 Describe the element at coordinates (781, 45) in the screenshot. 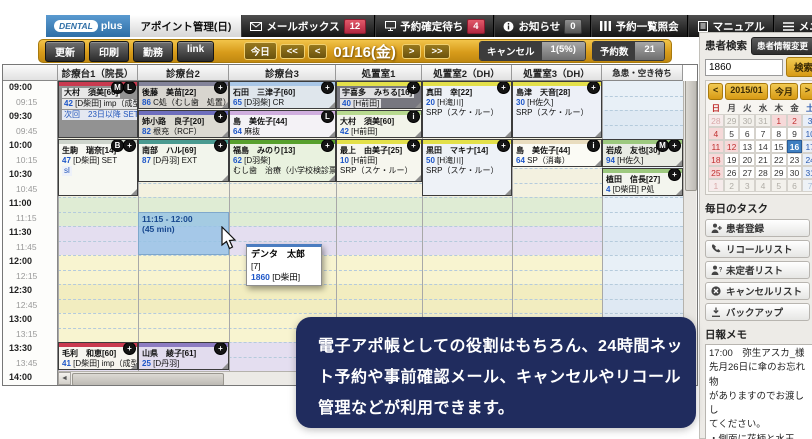

I see `patient-info-change-button: 患者情報変更` at that location.